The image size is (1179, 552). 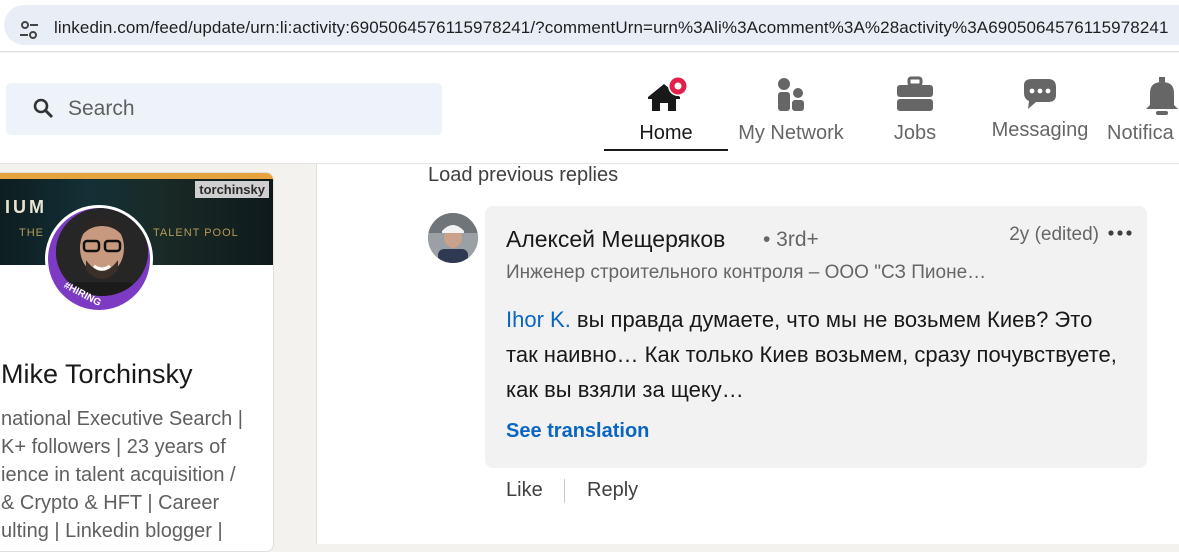 What do you see at coordinates (666, 133) in the screenshot?
I see `nav-home-label: Home` at bounding box center [666, 133].